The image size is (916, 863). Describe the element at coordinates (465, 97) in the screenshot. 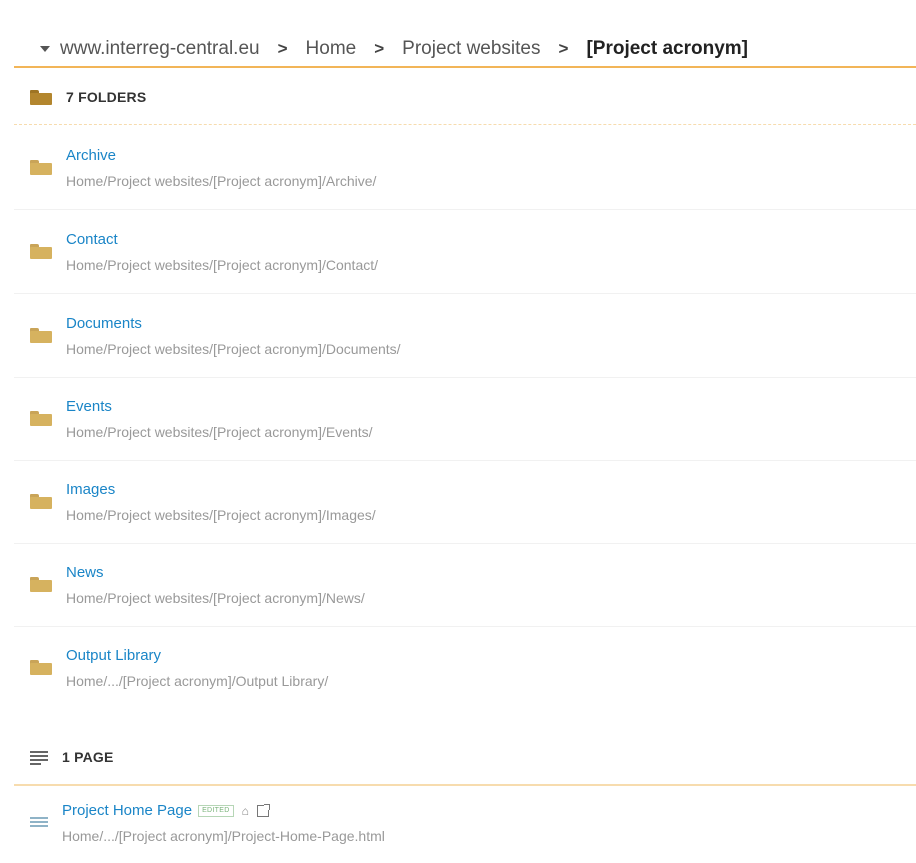

I see `folders-section-header: 7 FOLDERS` at that location.